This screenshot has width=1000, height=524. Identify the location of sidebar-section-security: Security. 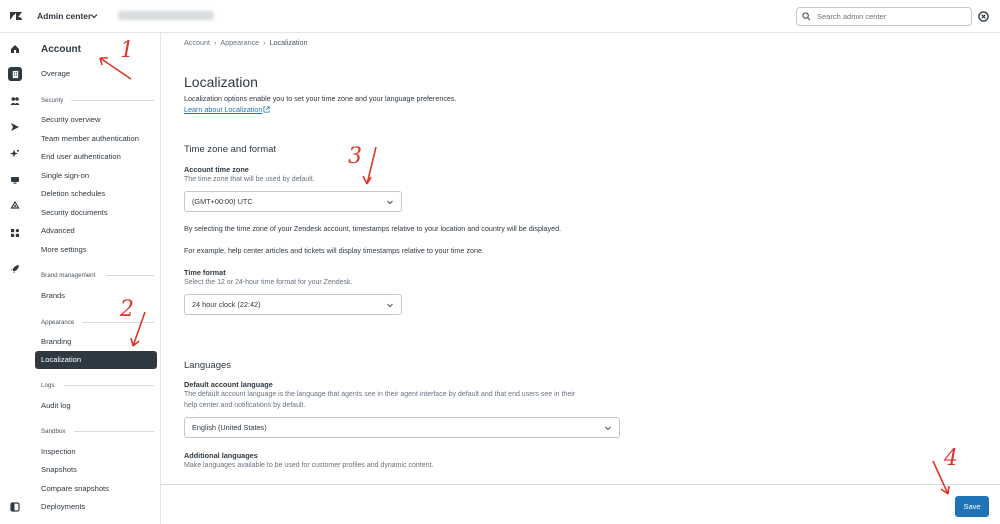
(52, 100).